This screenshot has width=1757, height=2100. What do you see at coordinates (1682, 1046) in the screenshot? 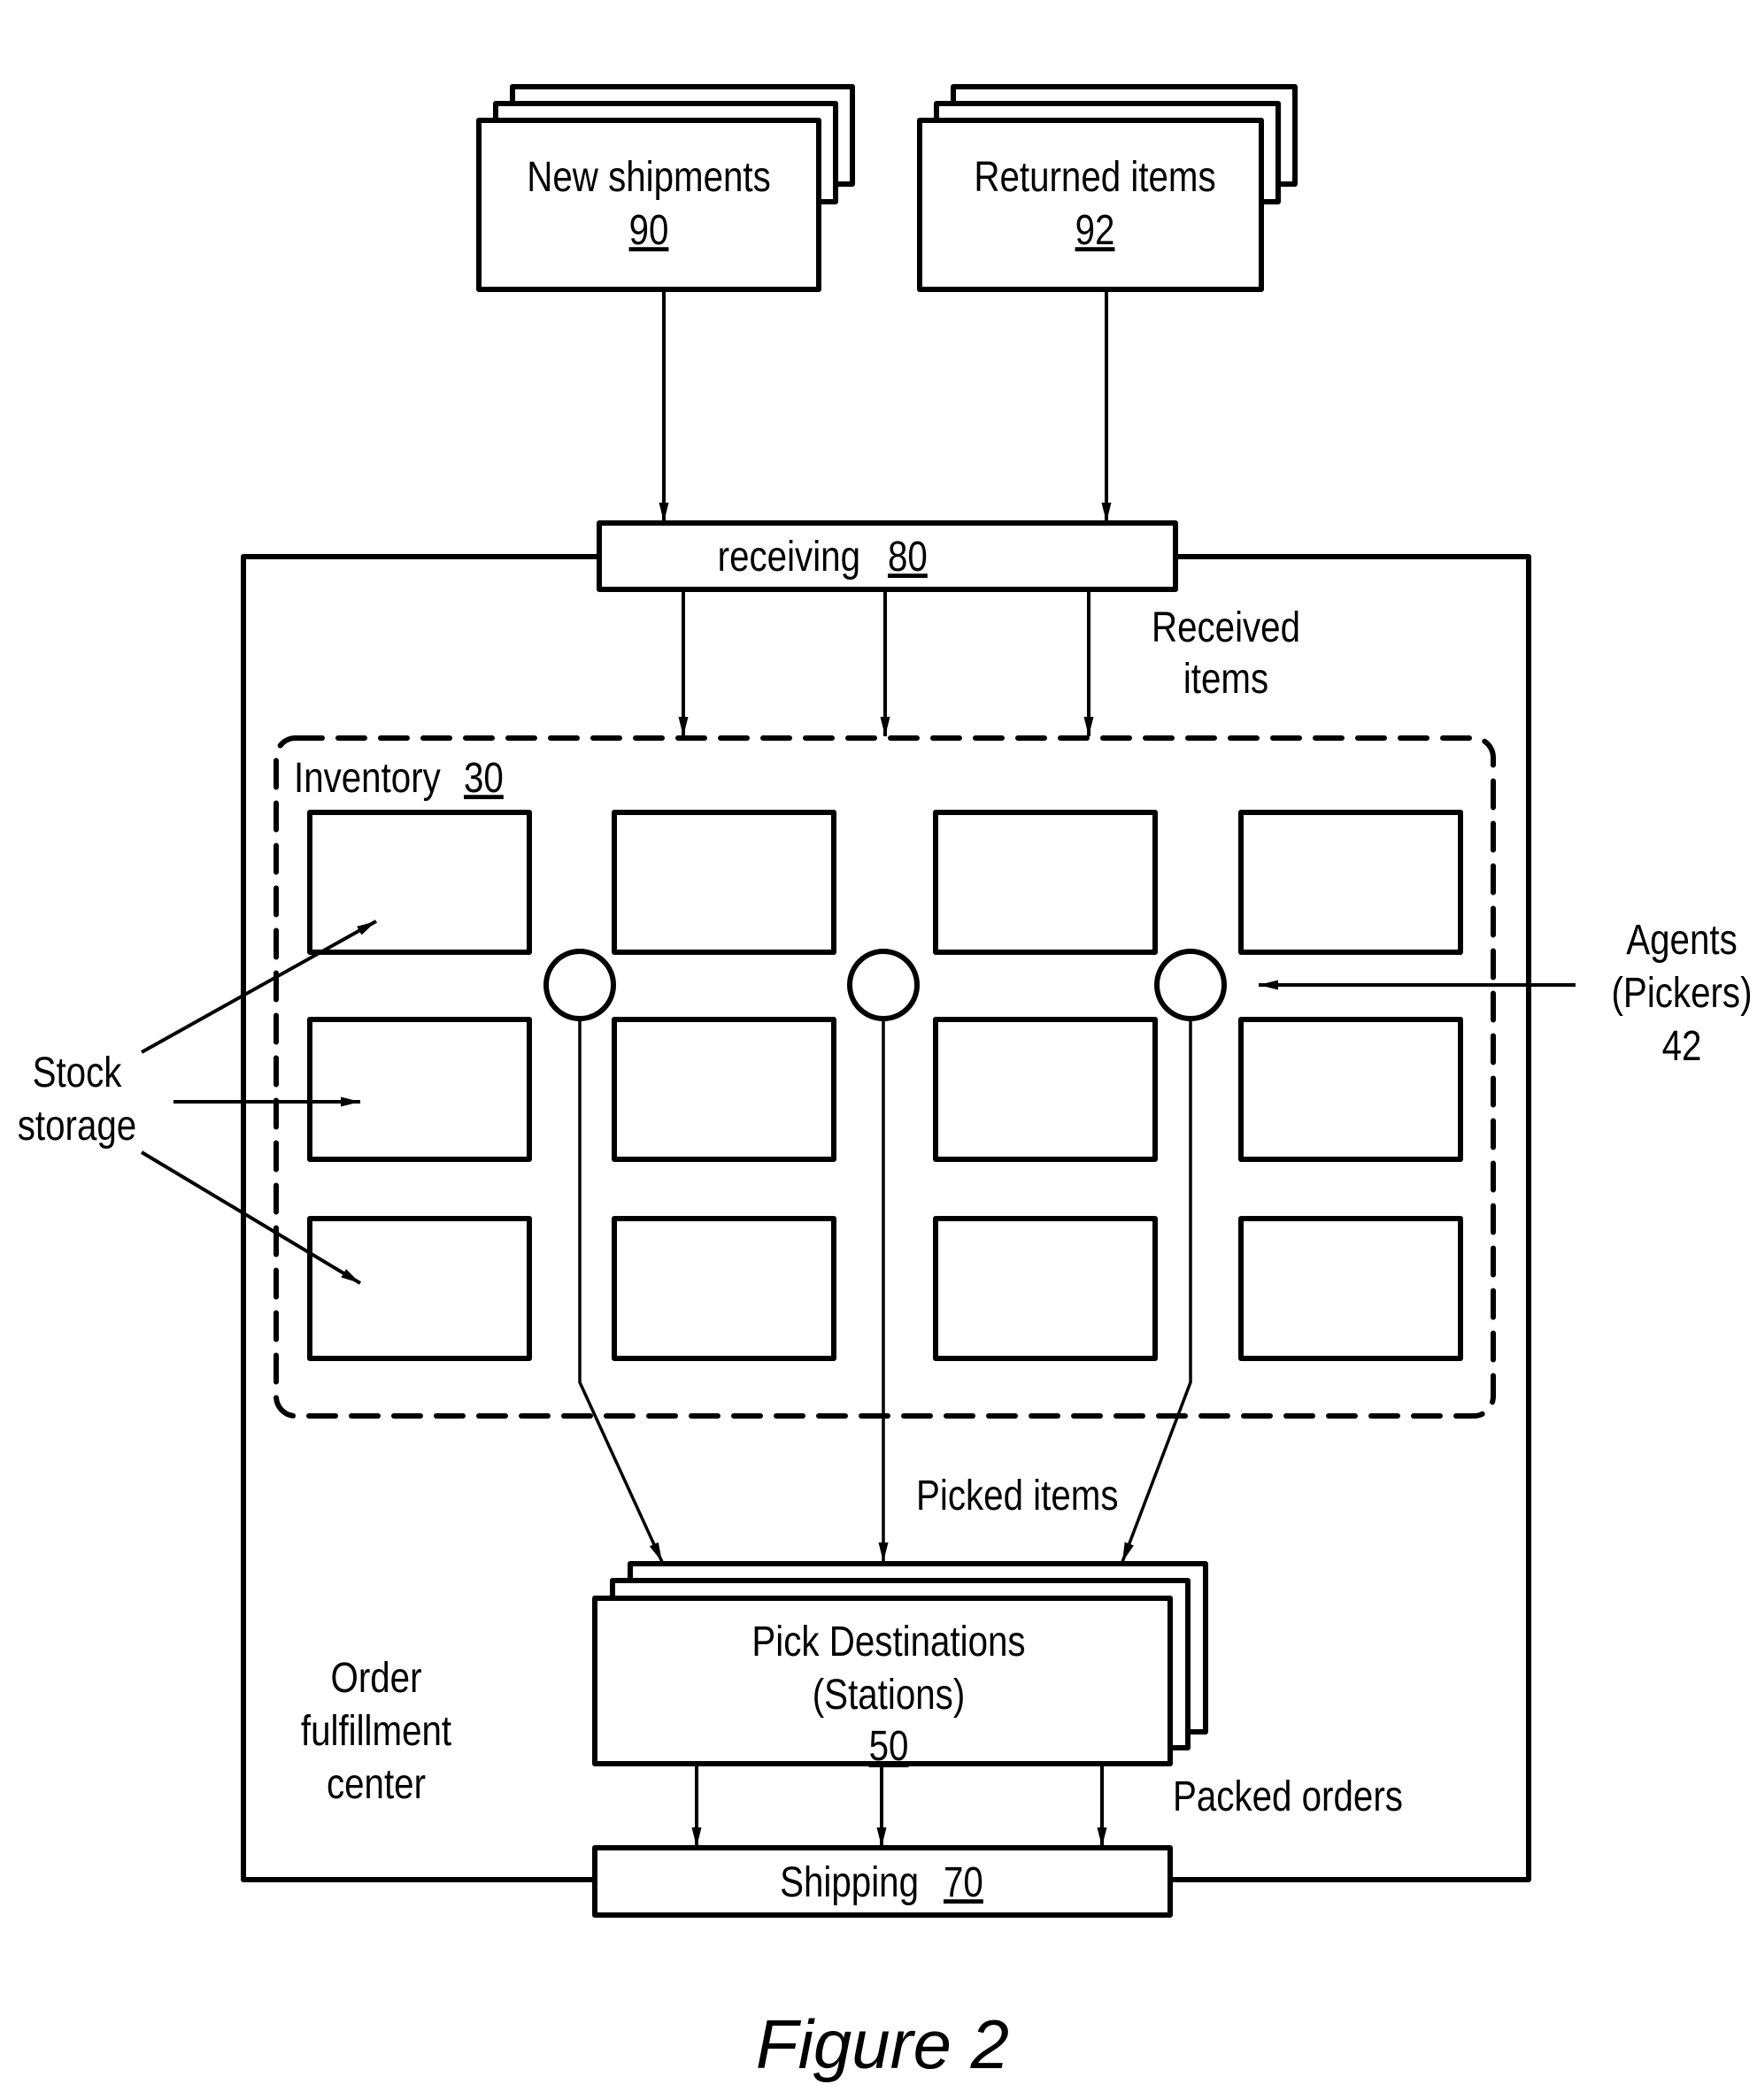
I see `agents-ref: 42` at bounding box center [1682, 1046].